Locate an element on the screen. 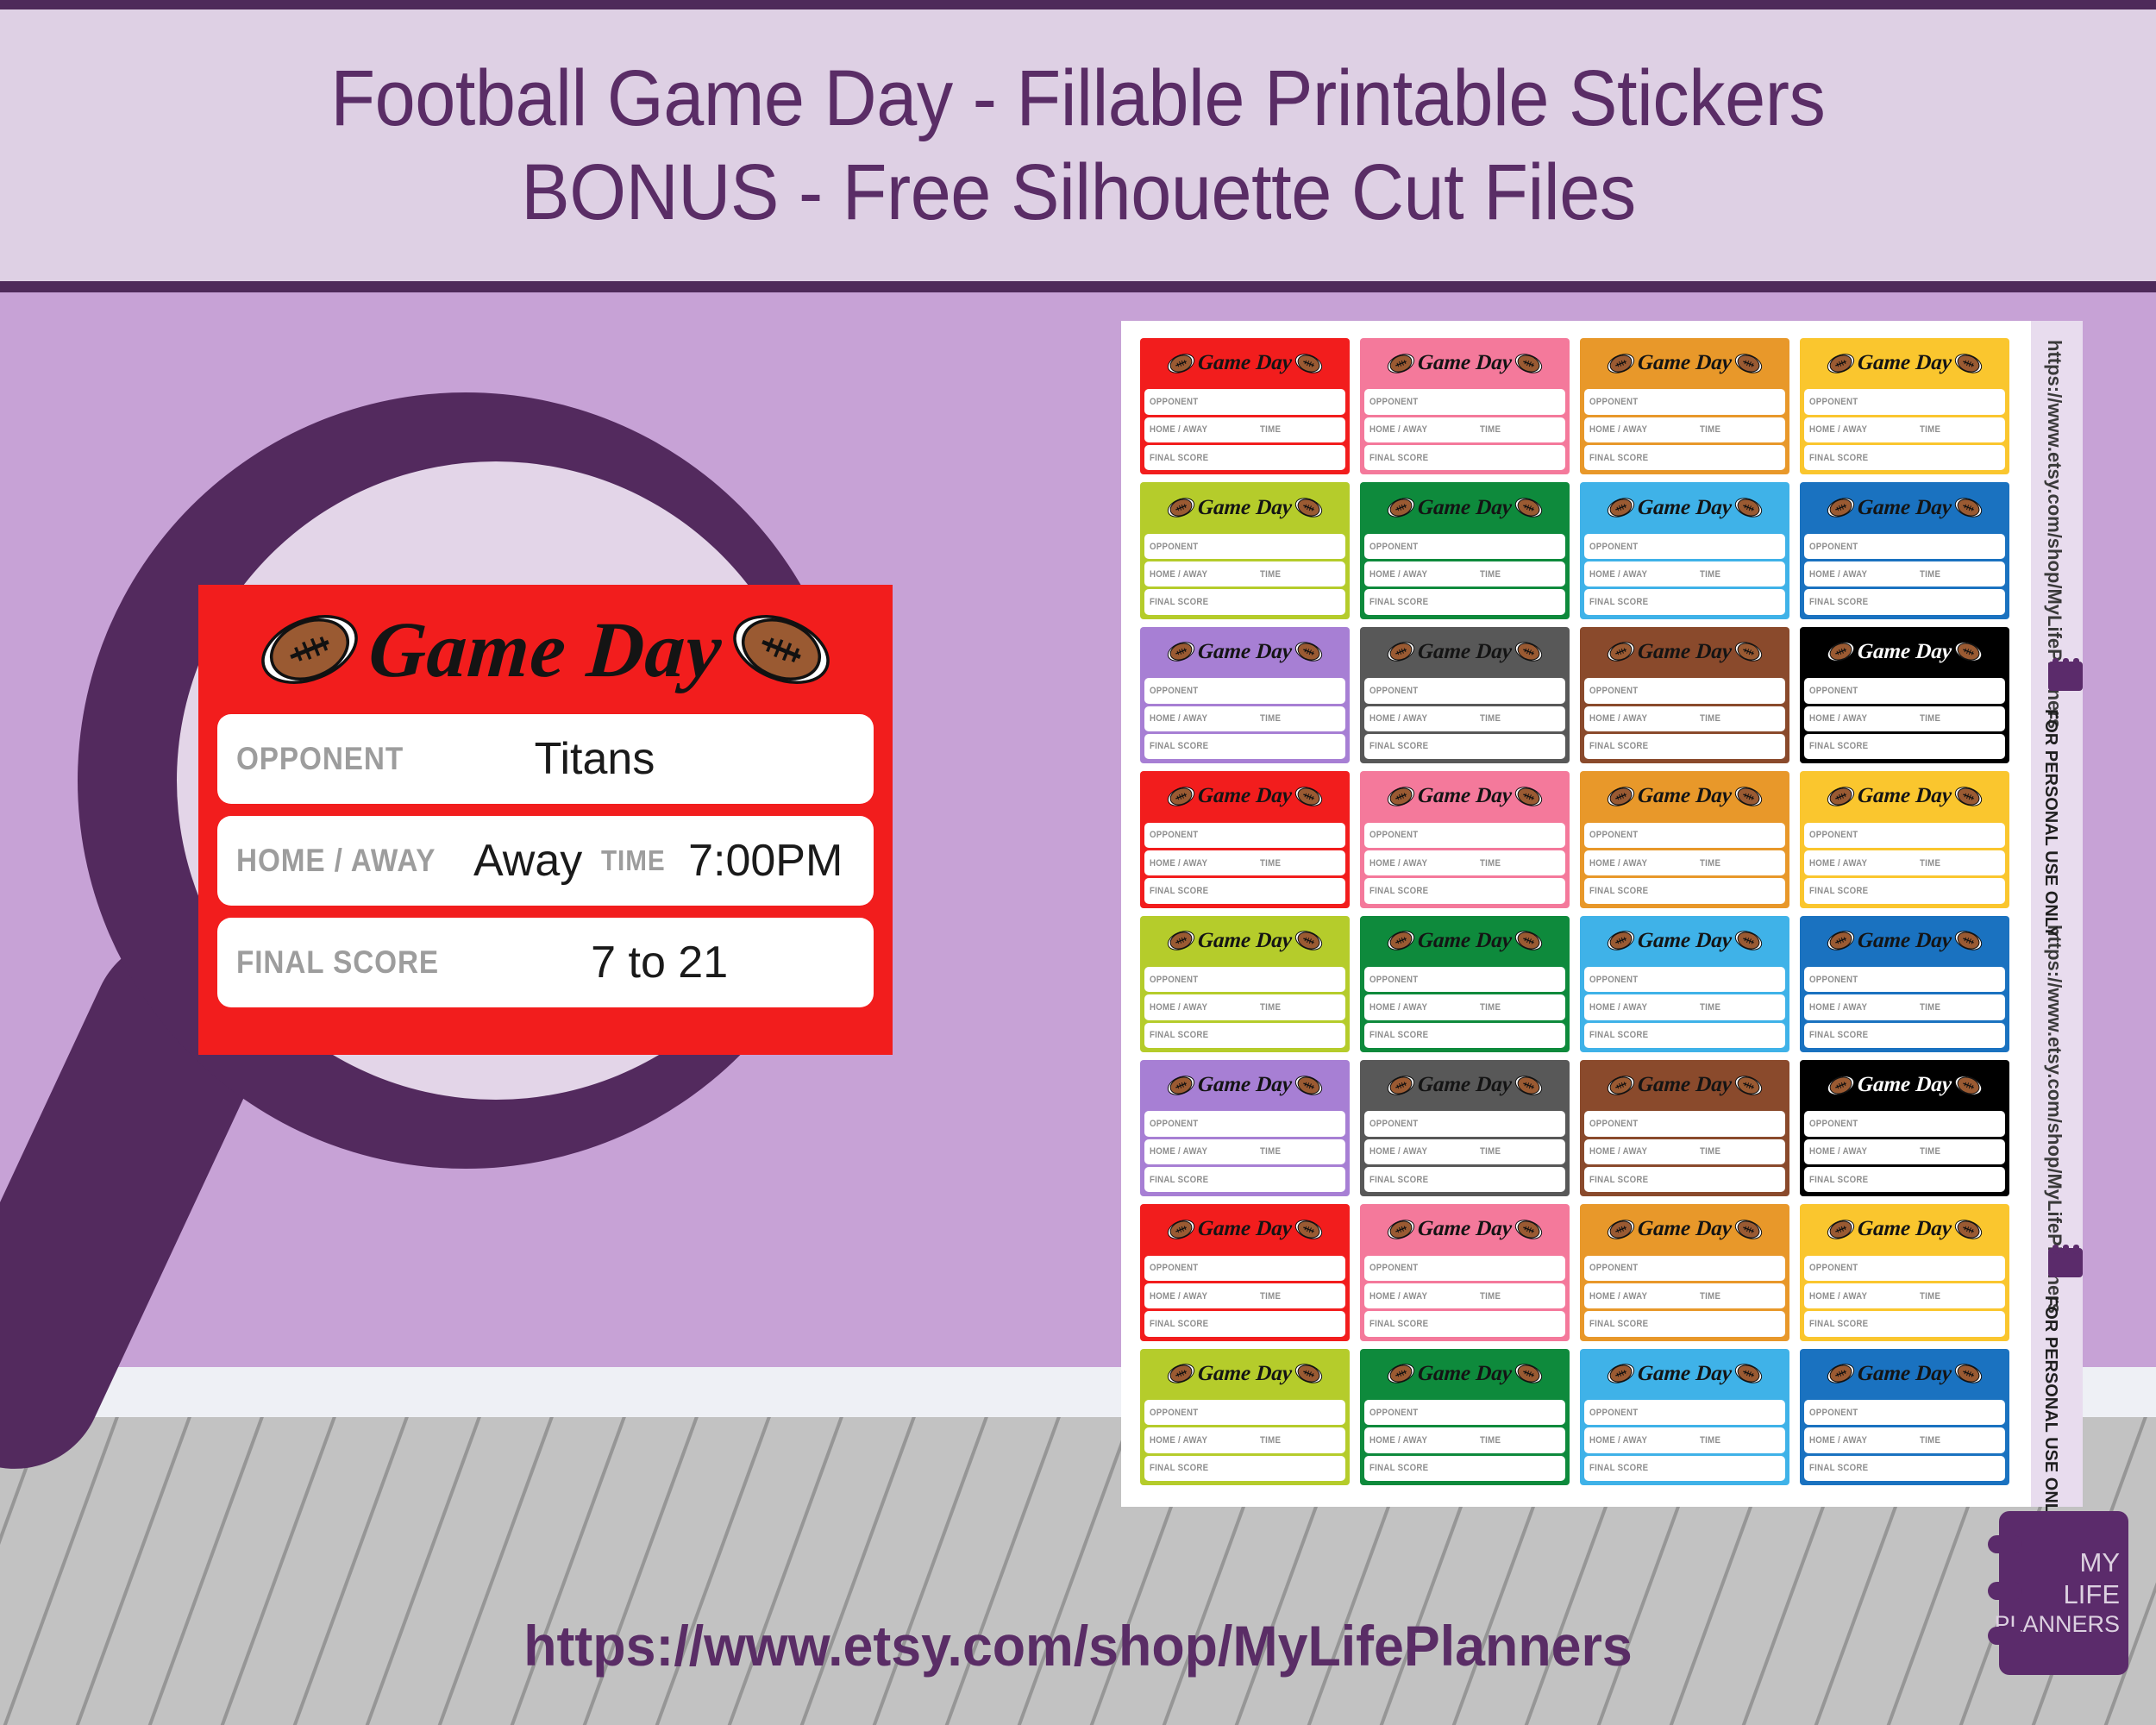 This screenshot has height=1725, width=2156. footer-shop-url: https://www.etsy.com/shop/MyLifePlanners is located at coordinates (1078, 1645).